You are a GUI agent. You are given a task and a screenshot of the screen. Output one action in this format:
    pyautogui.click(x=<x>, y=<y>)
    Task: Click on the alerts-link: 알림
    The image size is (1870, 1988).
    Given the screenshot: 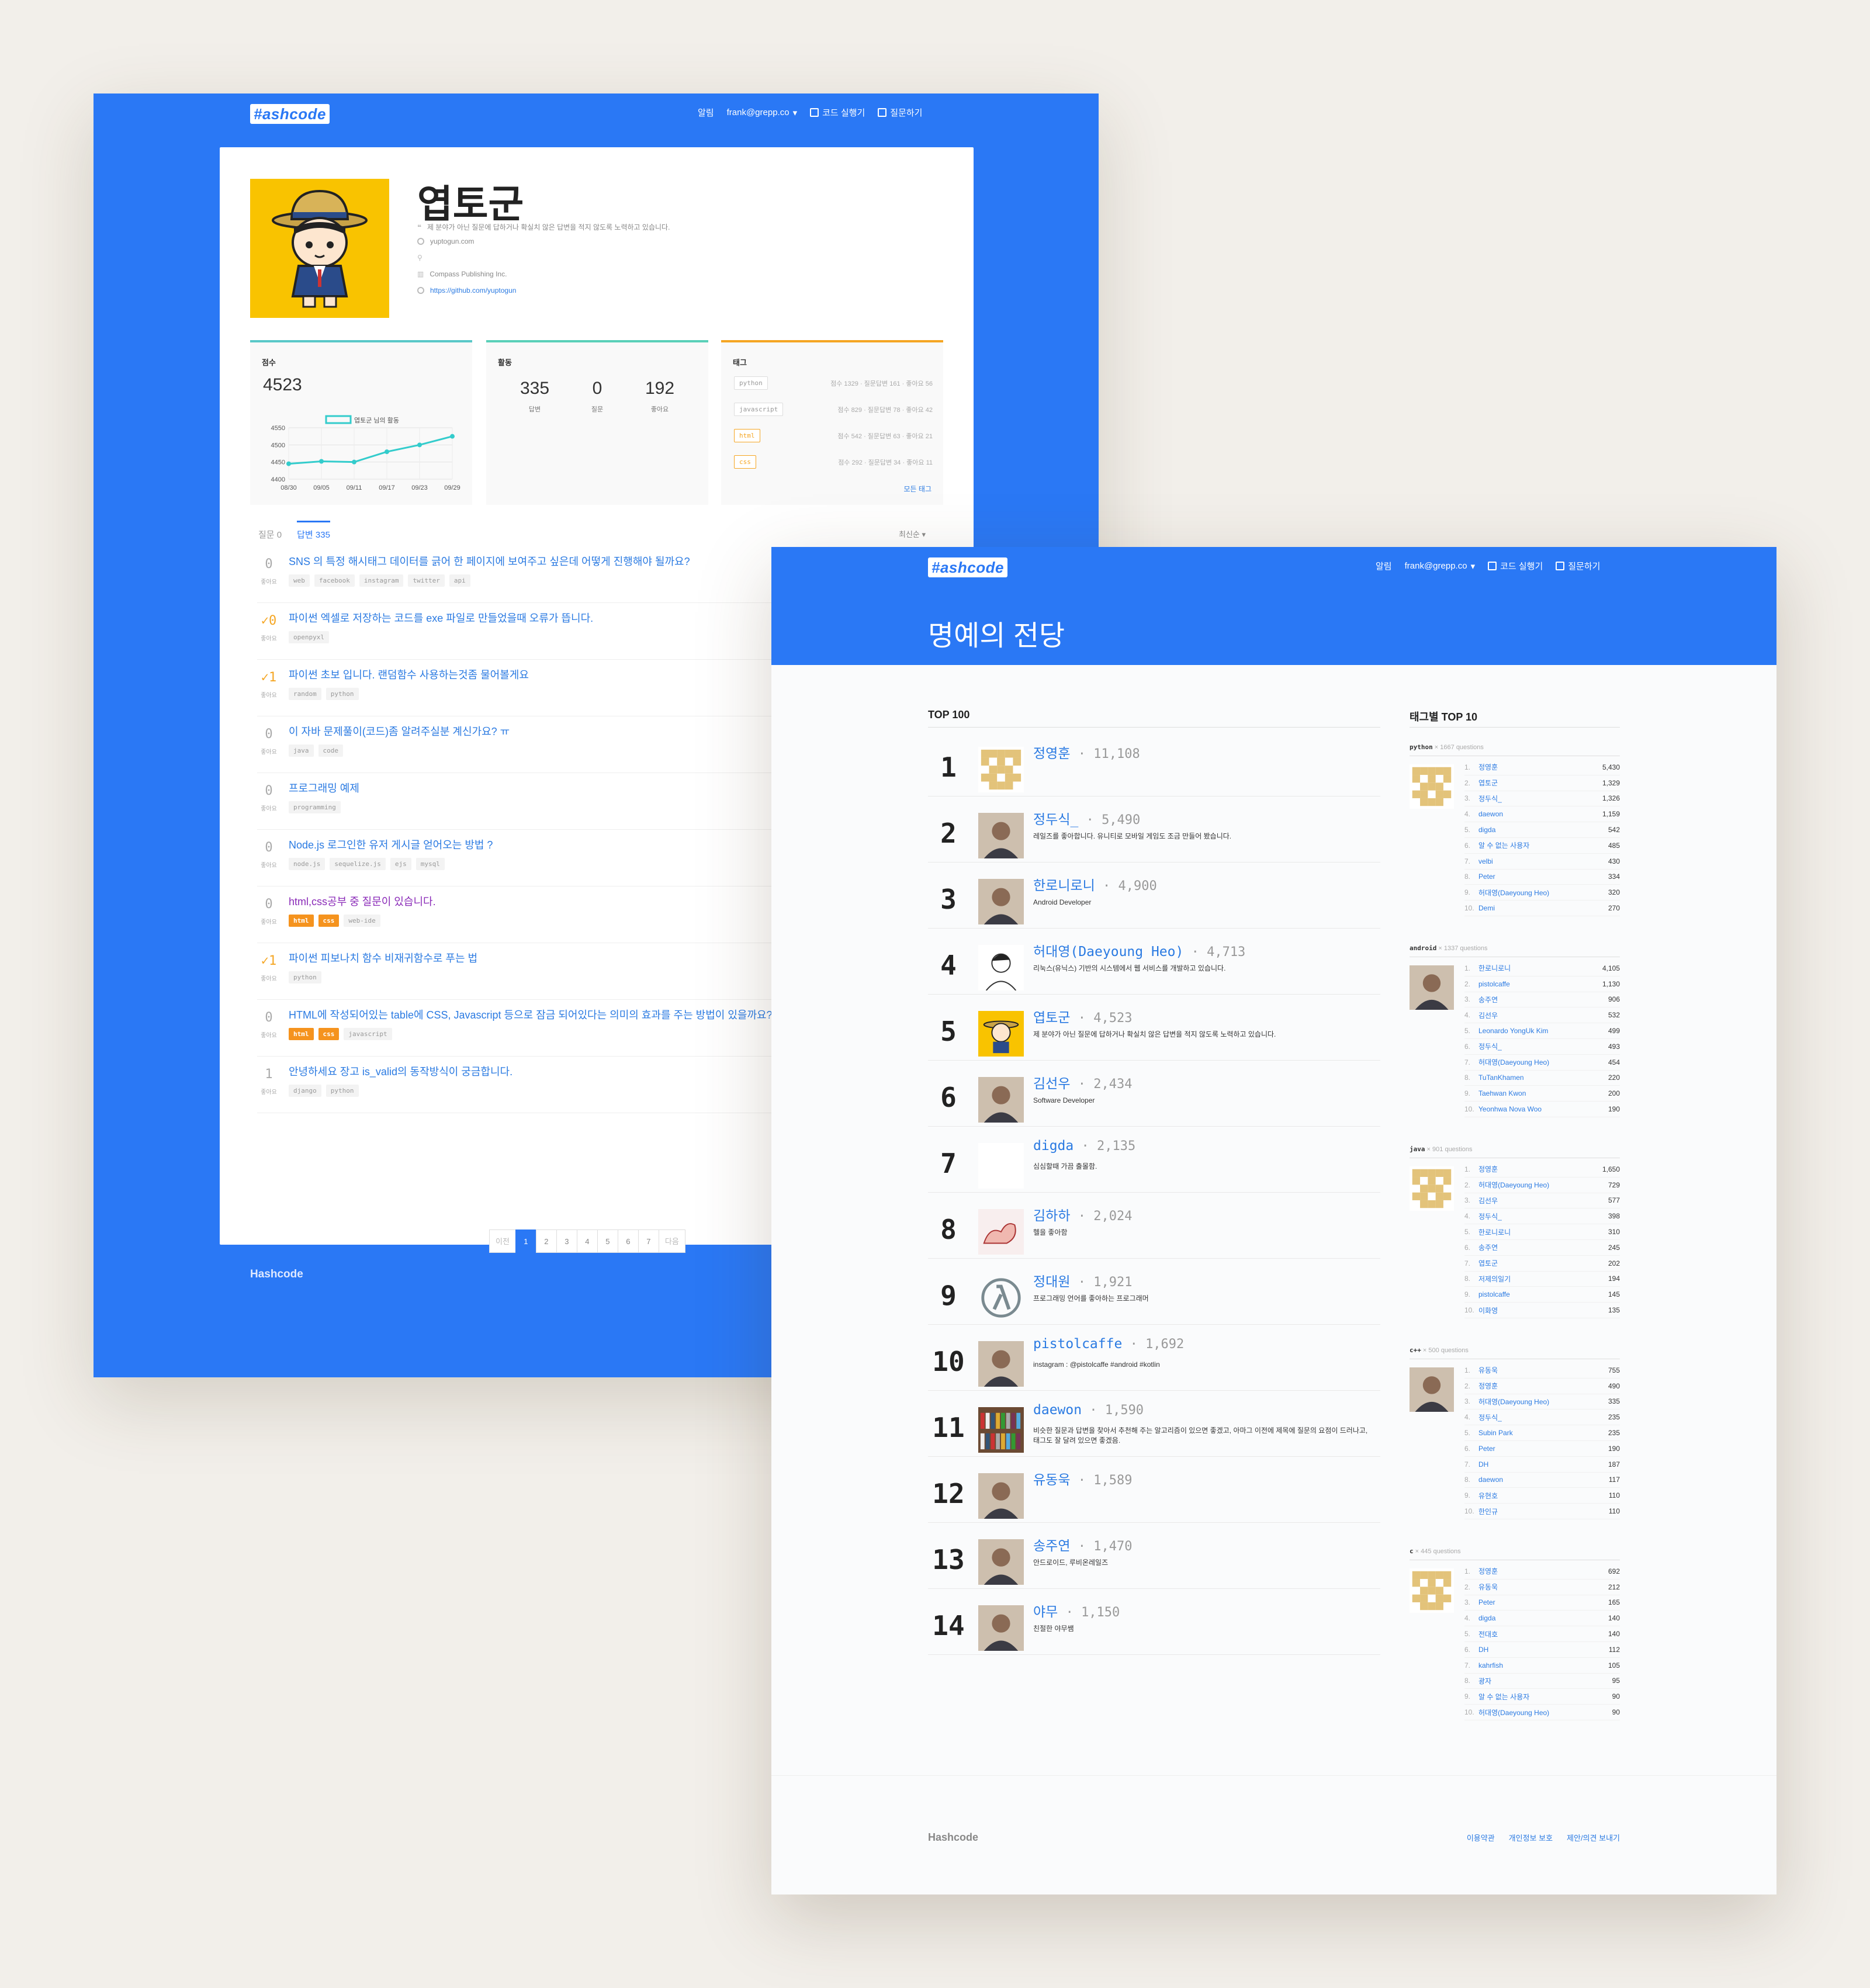 What is the action you would take?
    pyautogui.click(x=1384, y=566)
    